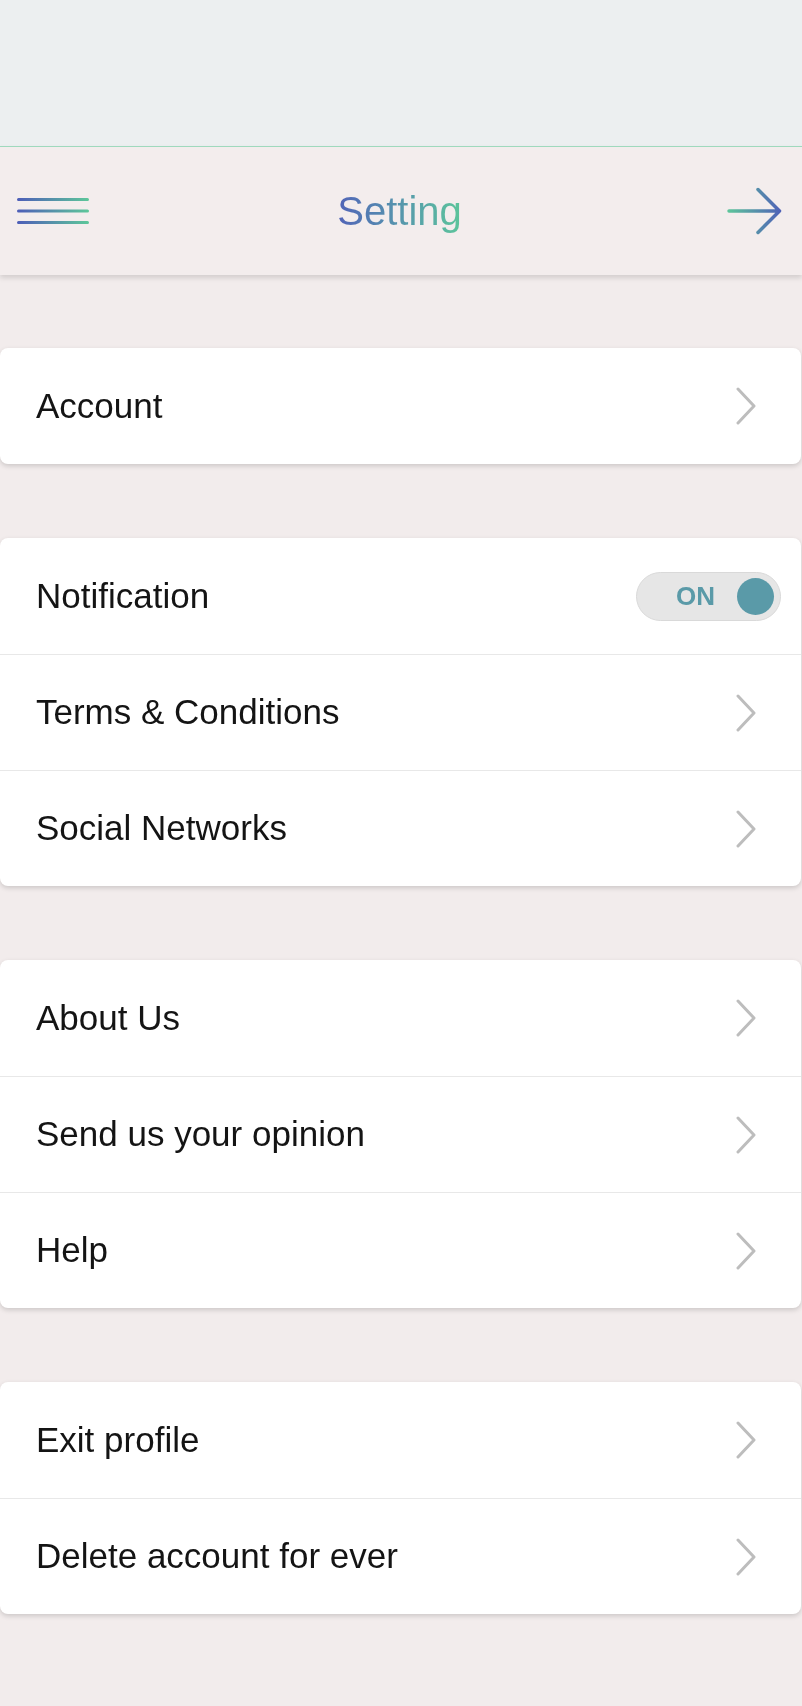  I want to click on menu-item: Account, so click(400, 406).